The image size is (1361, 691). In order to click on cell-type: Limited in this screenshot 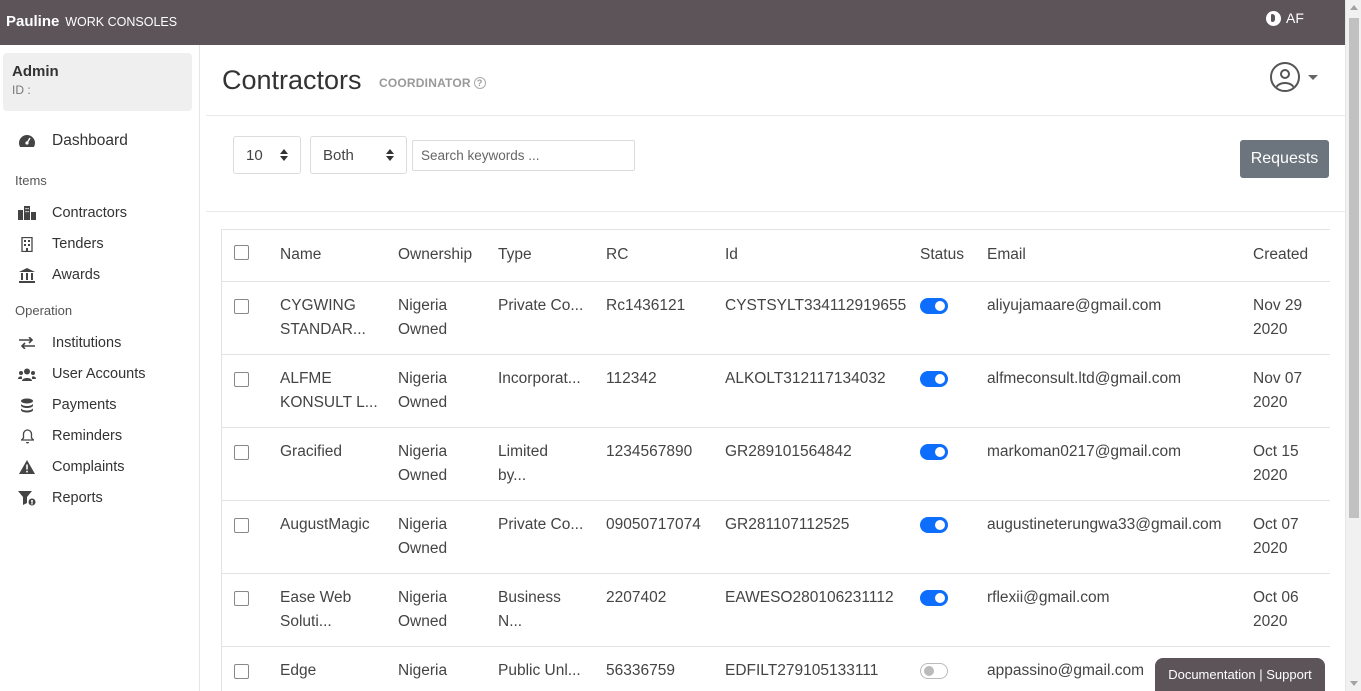, I will do `click(523, 451)`.